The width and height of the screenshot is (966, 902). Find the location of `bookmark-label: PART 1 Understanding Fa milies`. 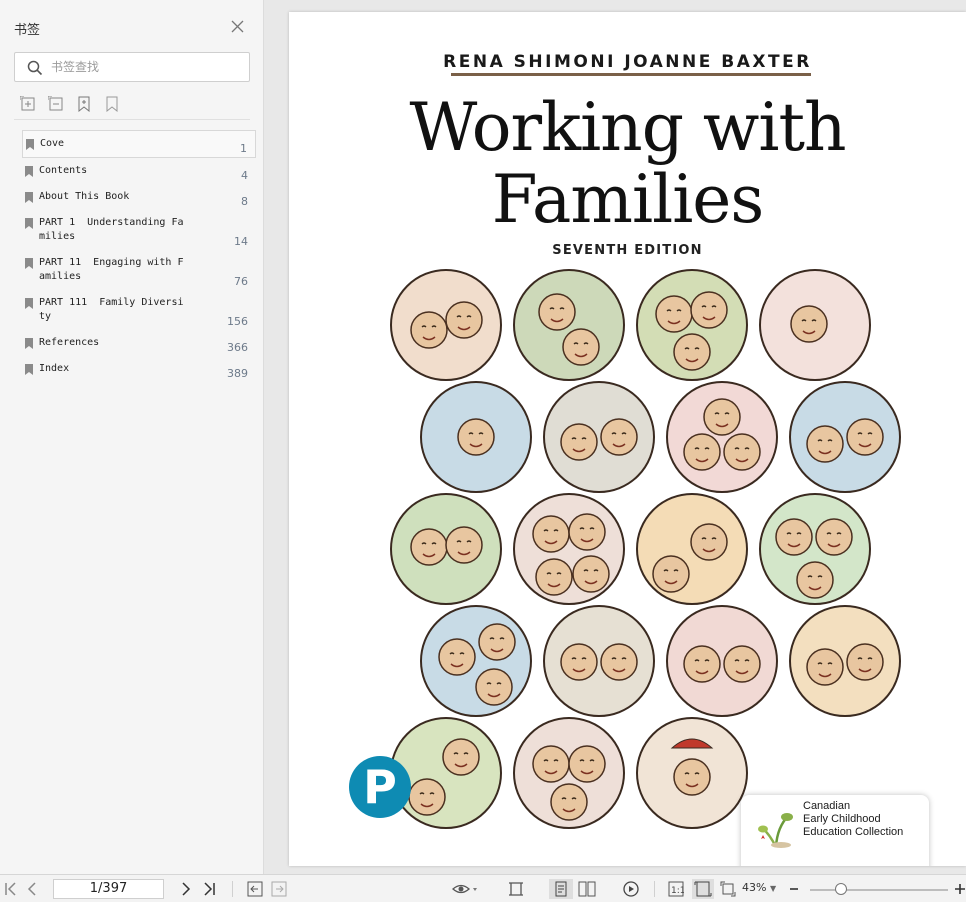

bookmark-label: PART 1 Understanding Fa milies is located at coordinates (111, 229).